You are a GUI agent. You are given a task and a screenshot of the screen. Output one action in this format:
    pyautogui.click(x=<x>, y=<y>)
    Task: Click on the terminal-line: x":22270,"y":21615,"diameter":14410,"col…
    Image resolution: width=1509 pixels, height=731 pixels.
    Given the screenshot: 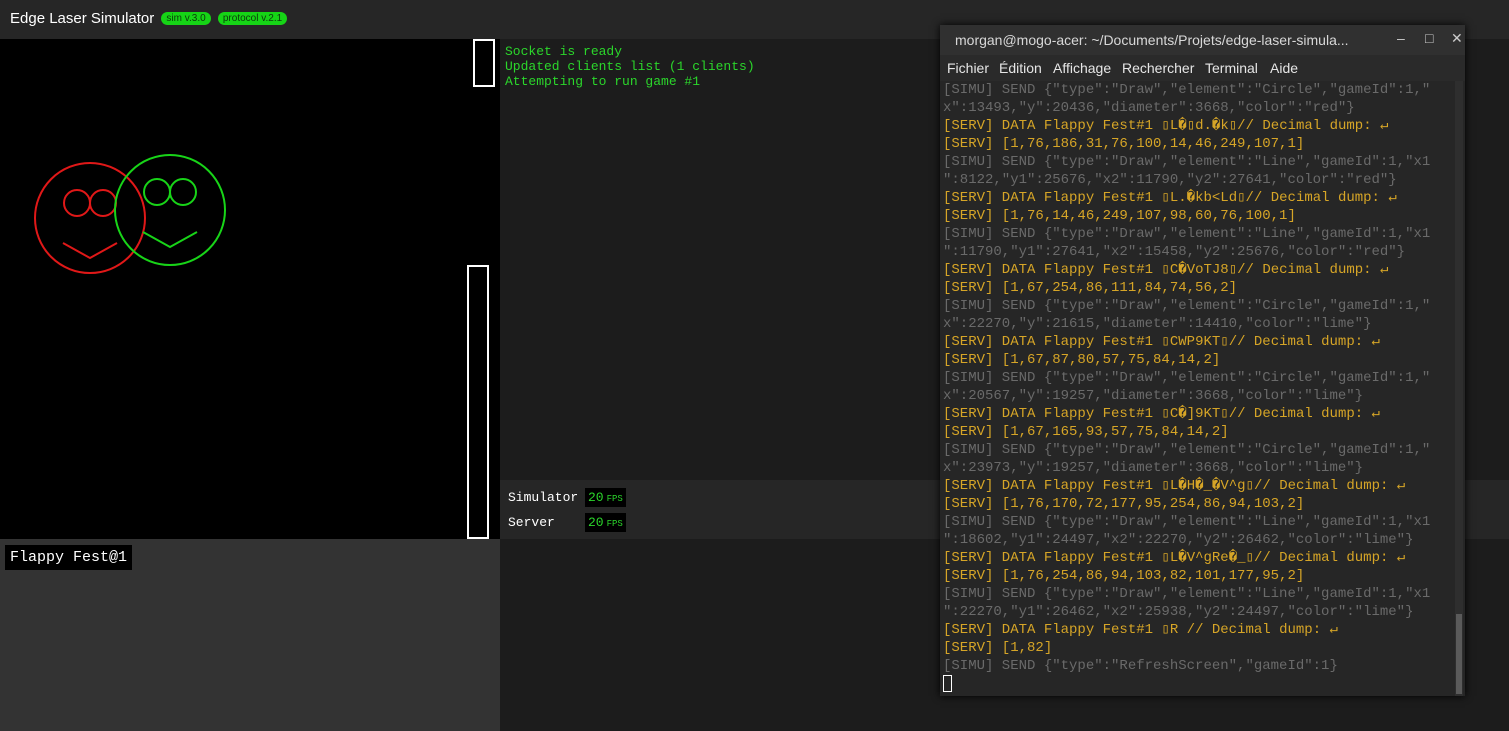 What is the action you would take?
    pyautogui.click(x=1157, y=324)
    